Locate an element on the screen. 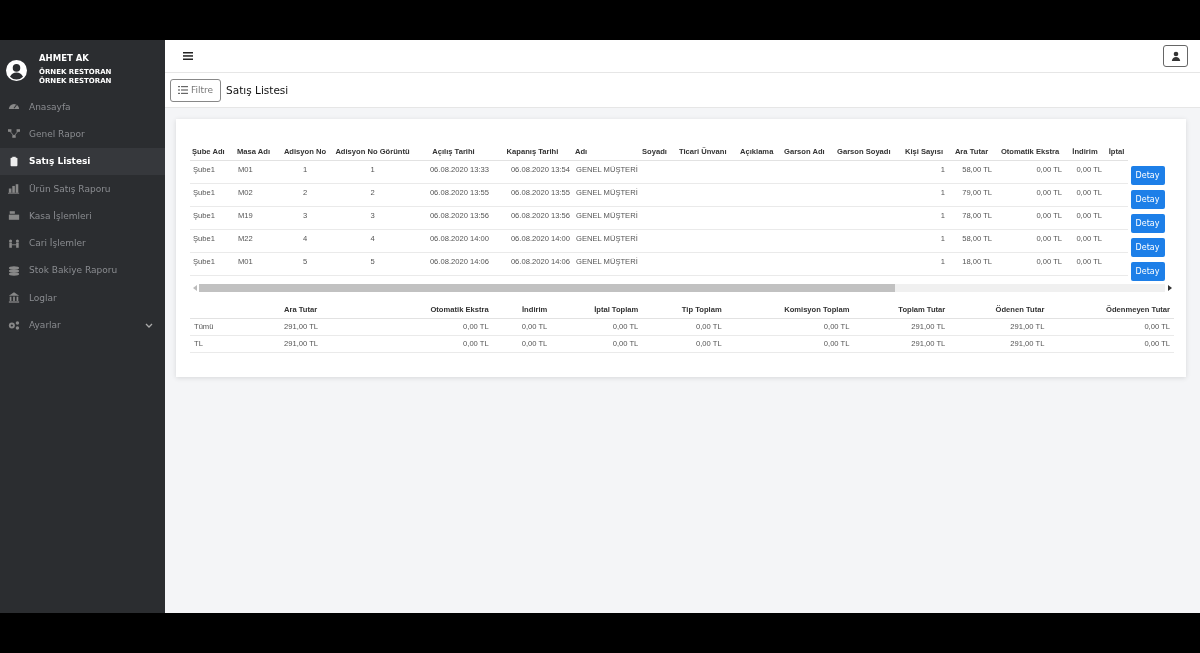 Image resolution: width=1200 pixels, height=653 pixels. user-avatar-icon is located at coordinates (16, 70).